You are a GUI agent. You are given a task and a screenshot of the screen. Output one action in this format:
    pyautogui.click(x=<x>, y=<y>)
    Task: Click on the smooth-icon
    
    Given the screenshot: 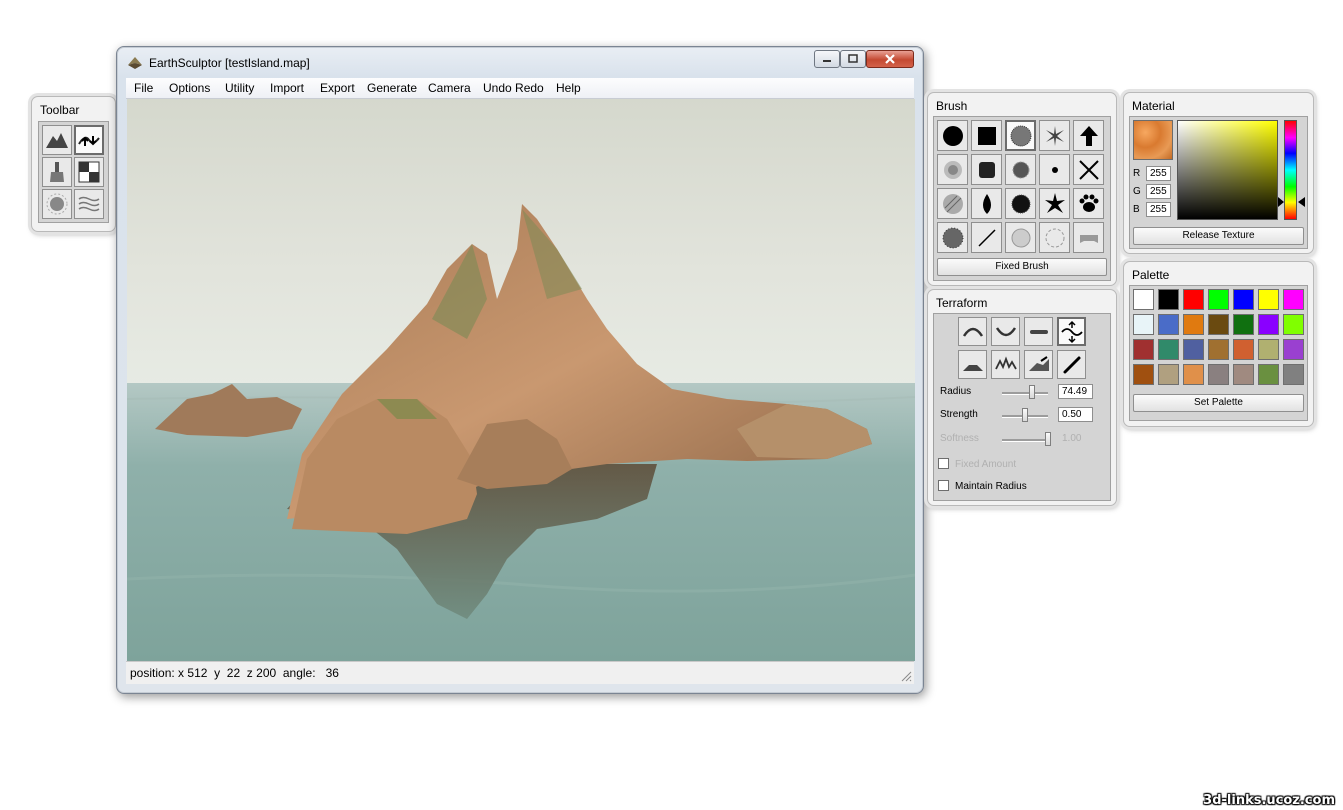 What is the action you would take?
    pyautogui.click(x=1071, y=331)
    